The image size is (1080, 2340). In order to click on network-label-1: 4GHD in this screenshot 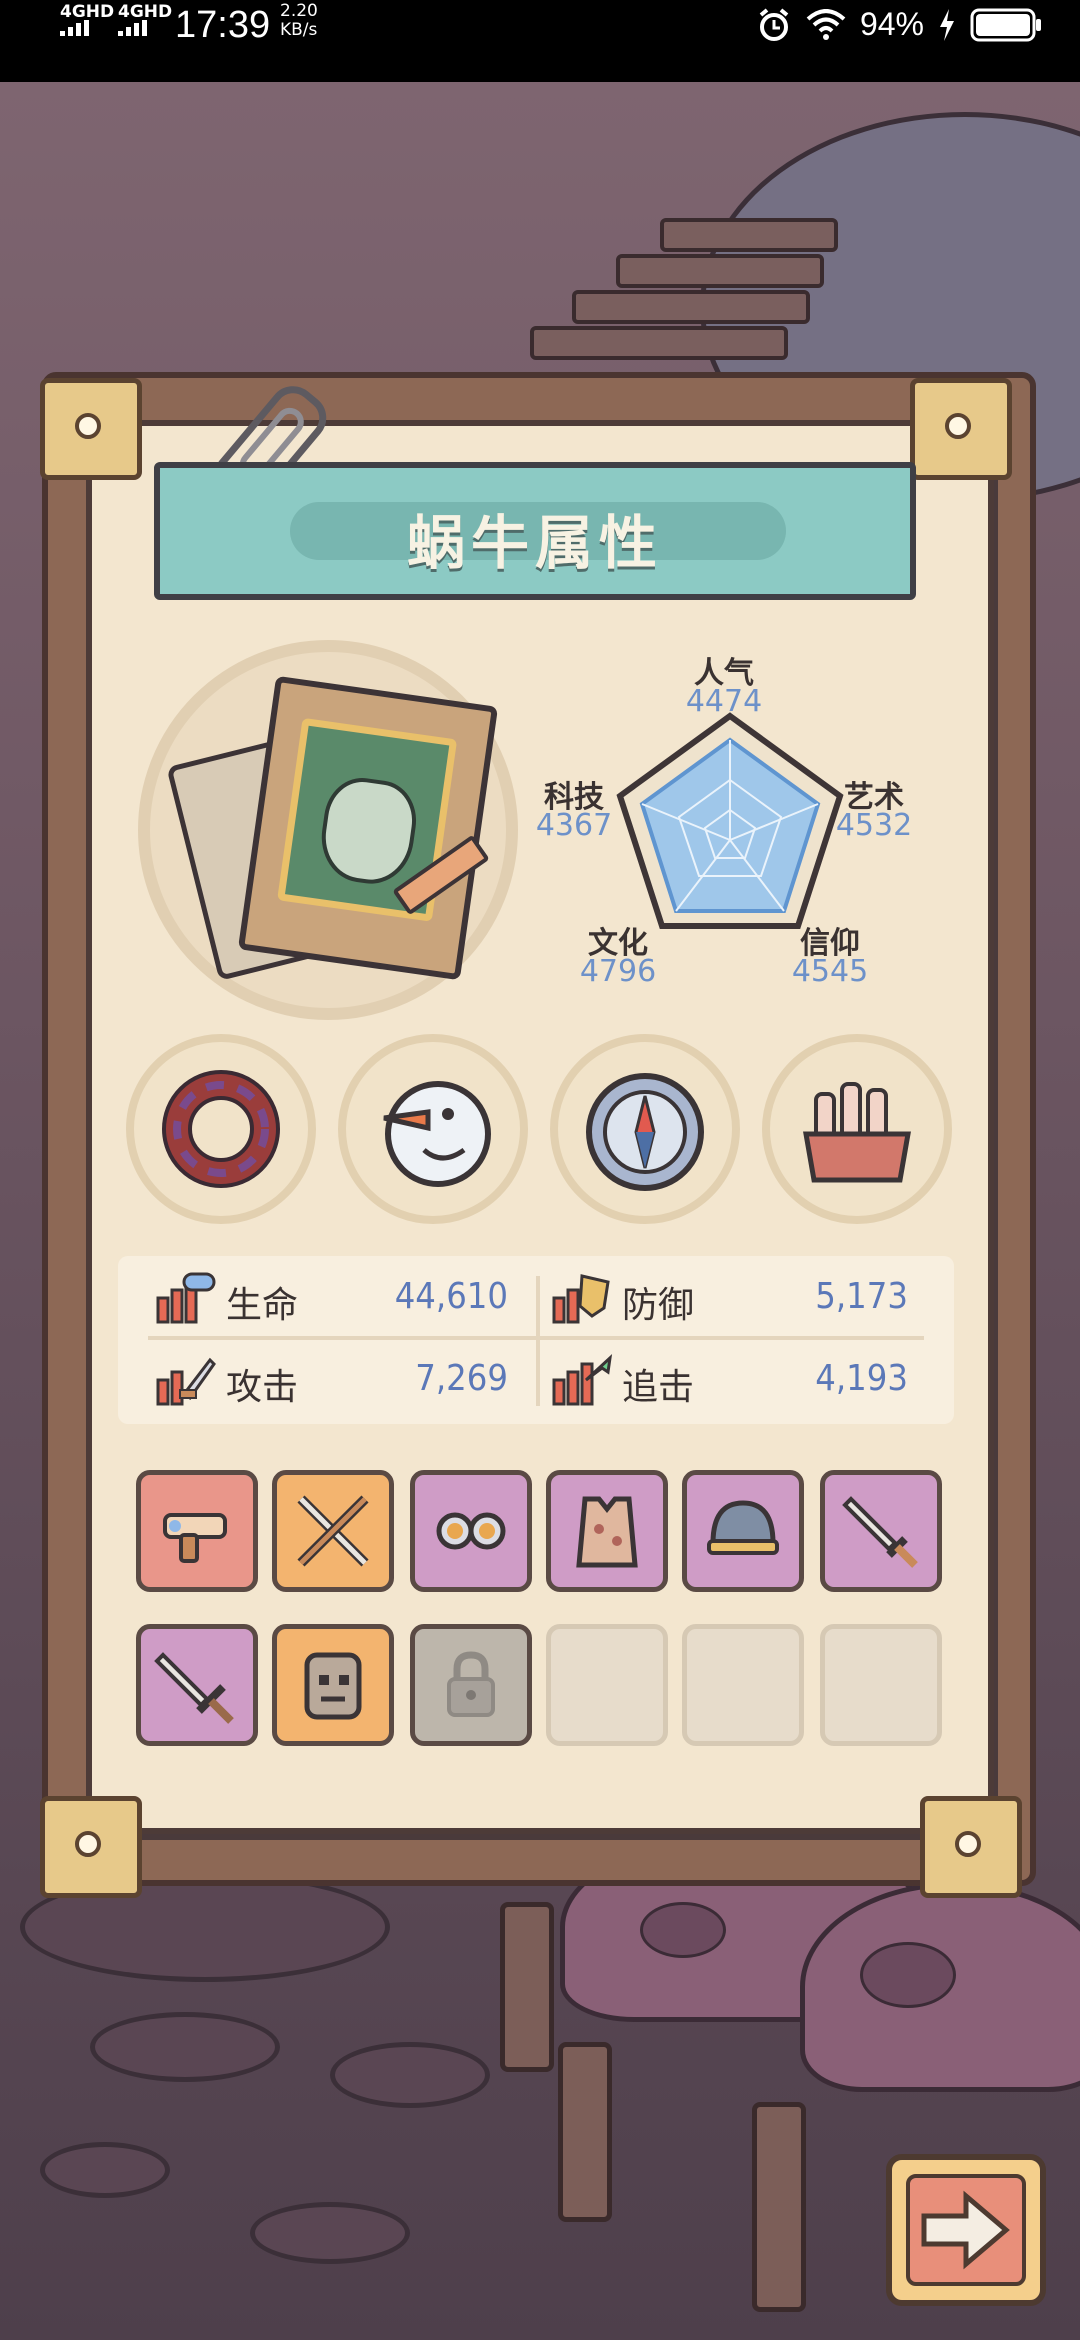, I will do `click(87, 12)`.